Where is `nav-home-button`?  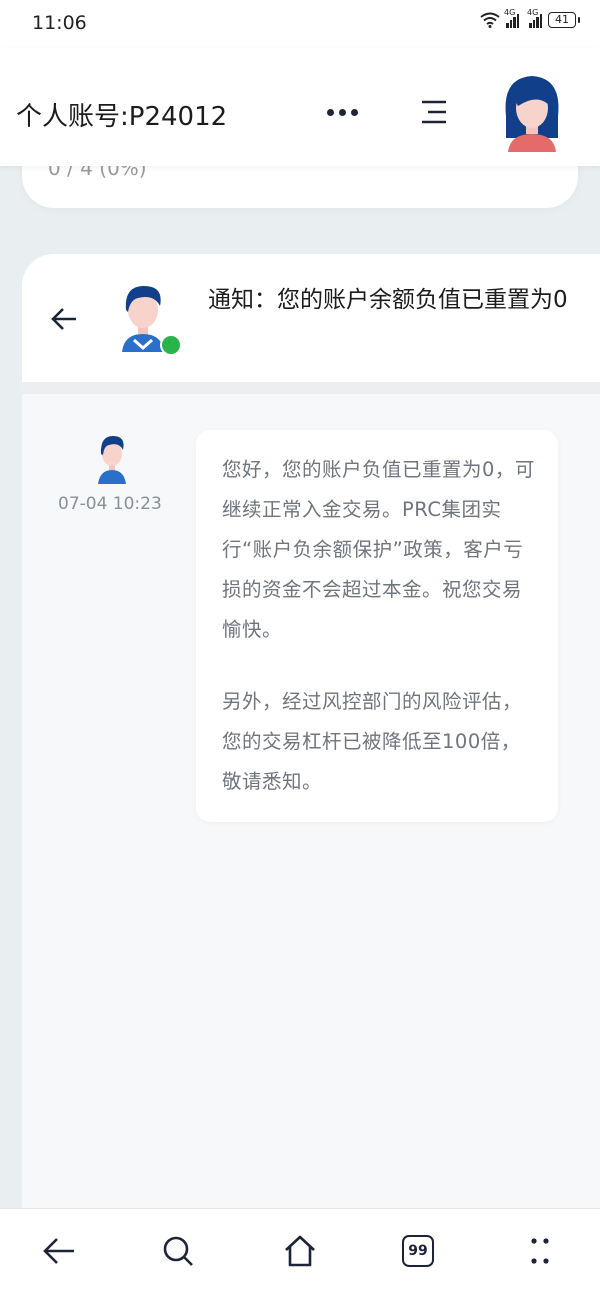 nav-home-button is located at coordinates (300, 1251).